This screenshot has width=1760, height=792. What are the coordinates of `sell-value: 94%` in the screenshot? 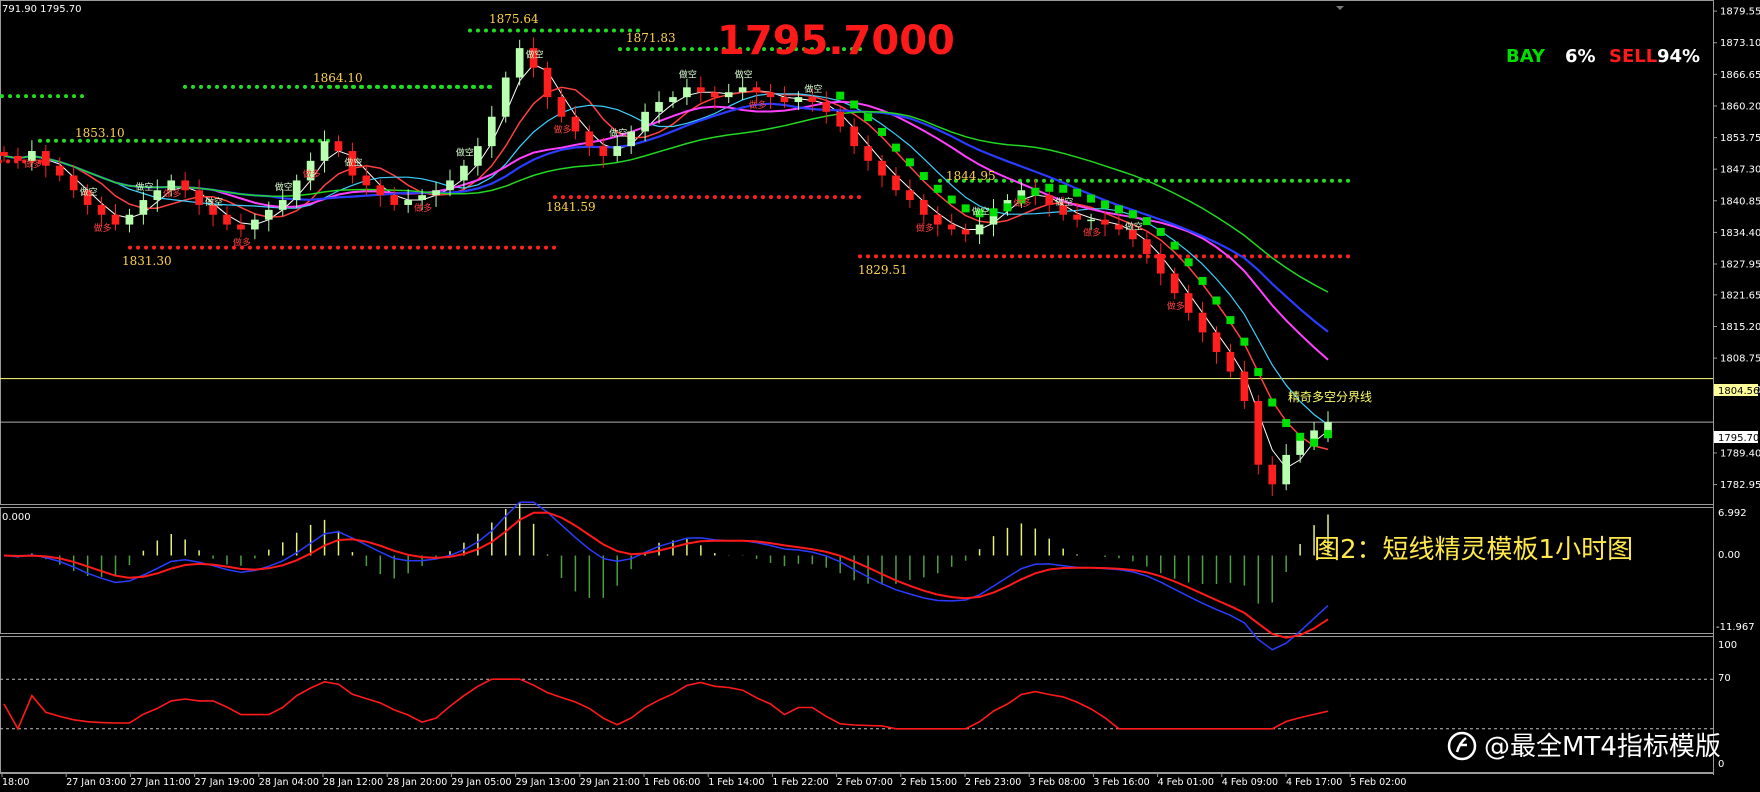 It's located at (1678, 56).